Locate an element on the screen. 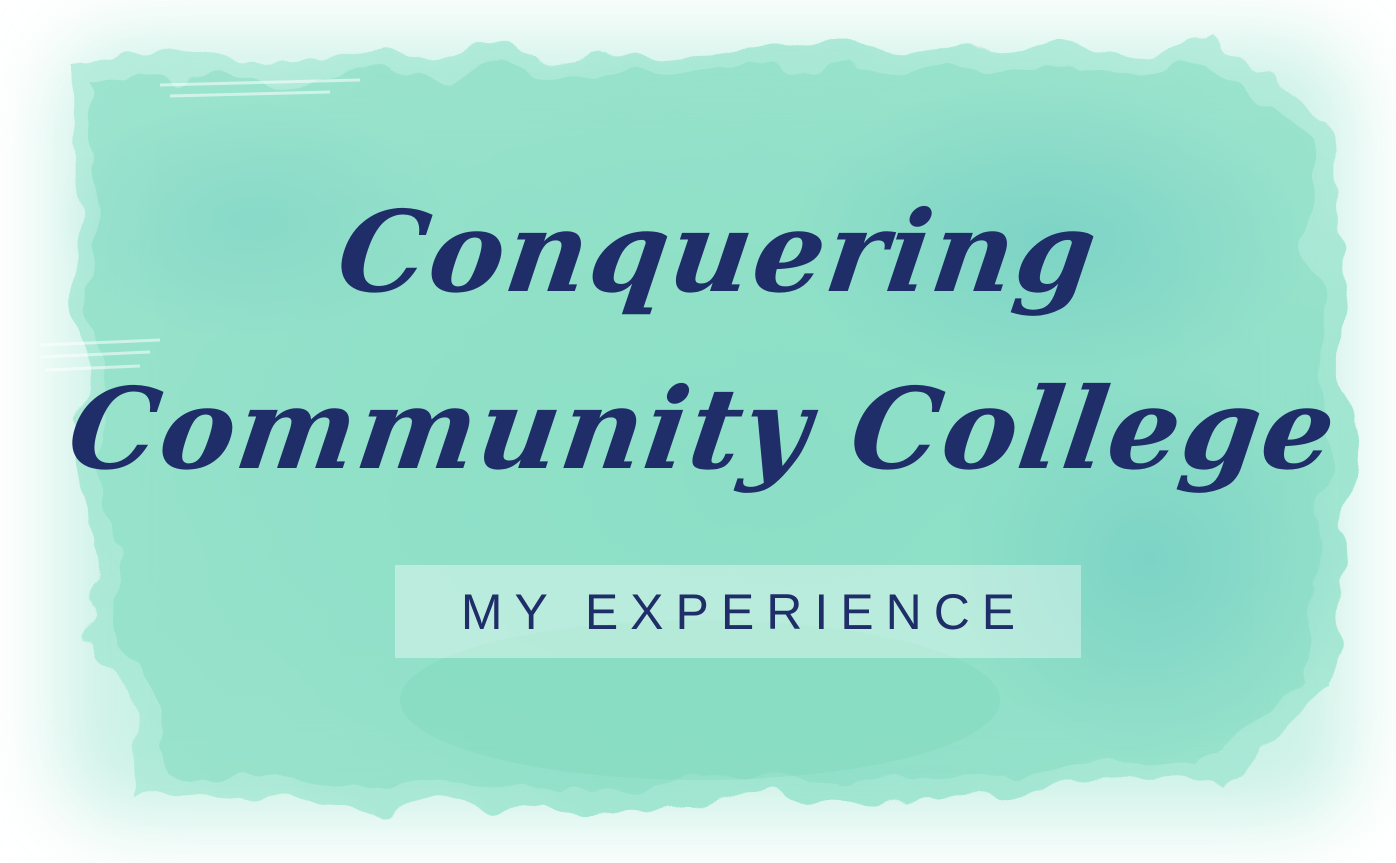  subtitle: MY EXPERIENCE is located at coordinates (744, 611).